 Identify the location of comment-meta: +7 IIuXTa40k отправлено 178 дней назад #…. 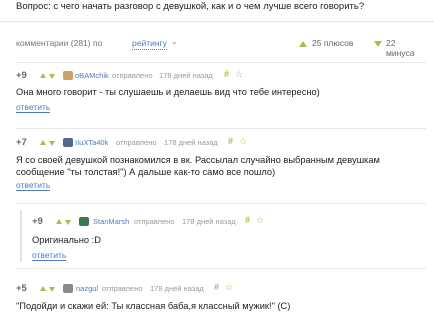
(221, 142).